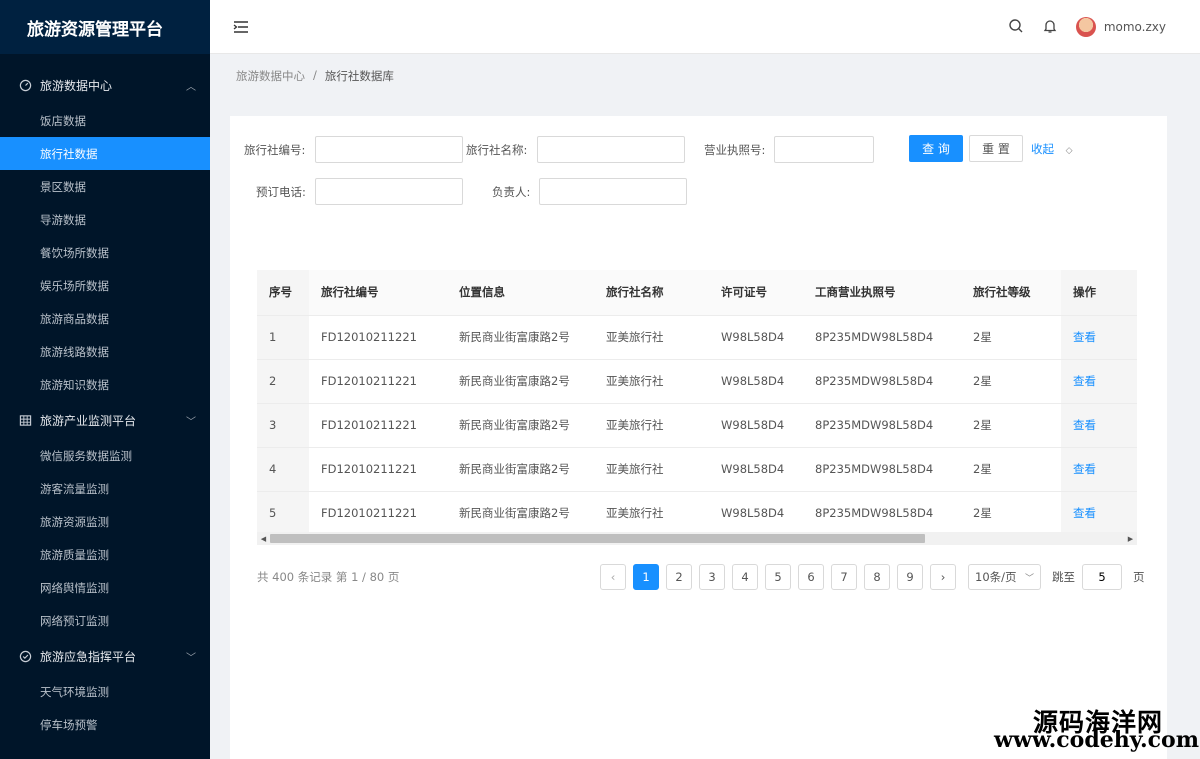 The image size is (1200, 759). What do you see at coordinates (105, 219) in the screenshot?
I see `sidebar-item-guide: 导游数据` at bounding box center [105, 219].